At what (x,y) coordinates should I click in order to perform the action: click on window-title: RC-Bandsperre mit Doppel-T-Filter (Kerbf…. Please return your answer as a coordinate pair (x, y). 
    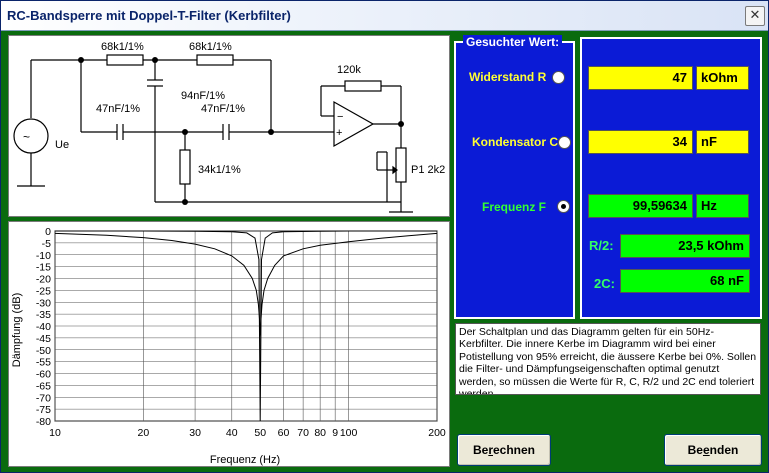
    Looking at the image, I should click on (149, 15).